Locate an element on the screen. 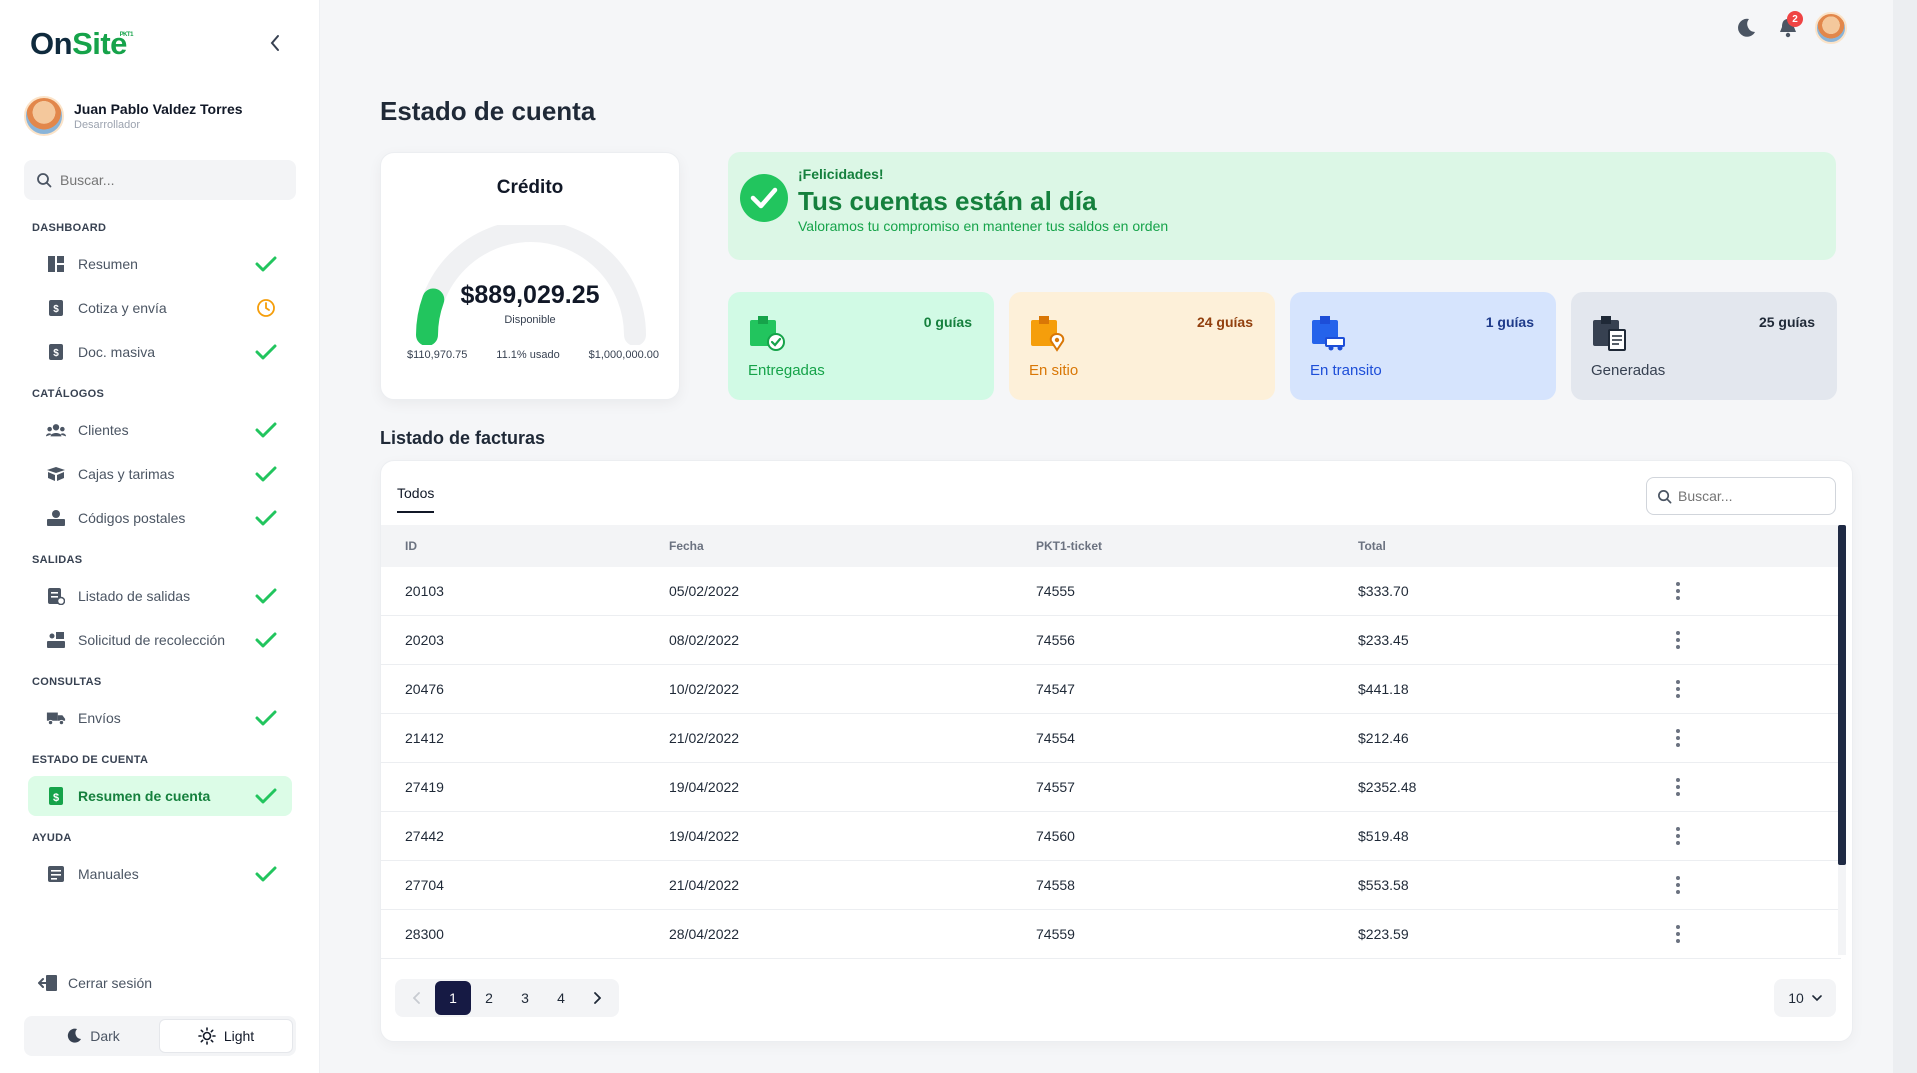 This screenshot has height=1073, width=1917. stat-label: Entregadas is located at coordinates (786, 370).